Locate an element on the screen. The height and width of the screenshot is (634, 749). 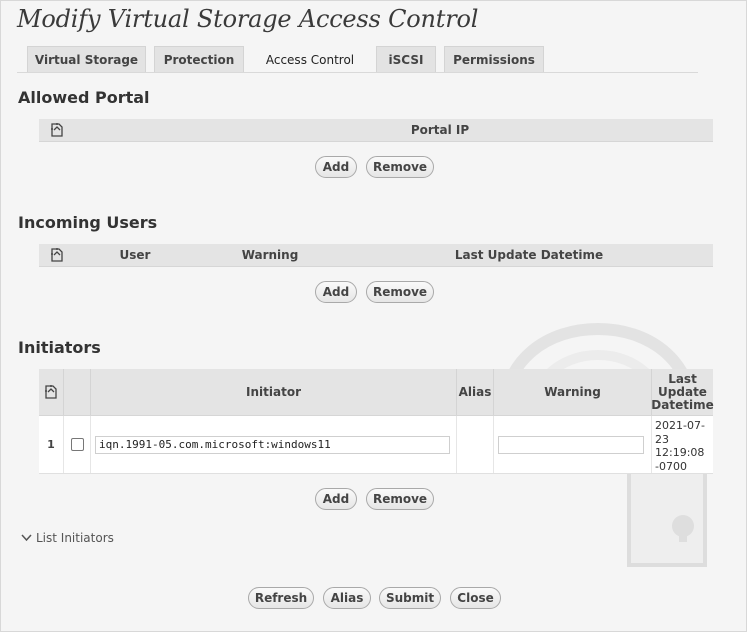
refresh-button: Refresh is located at coordinates (281, 598).